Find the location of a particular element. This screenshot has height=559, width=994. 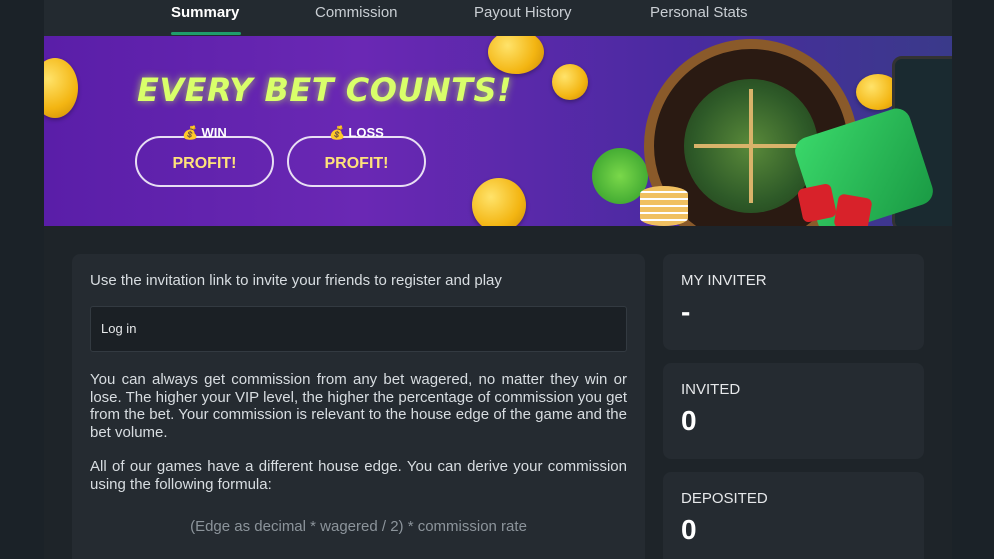

loss-profit-badge: 💰 LOSS PROFIT! is located at coordinates (356, 156).